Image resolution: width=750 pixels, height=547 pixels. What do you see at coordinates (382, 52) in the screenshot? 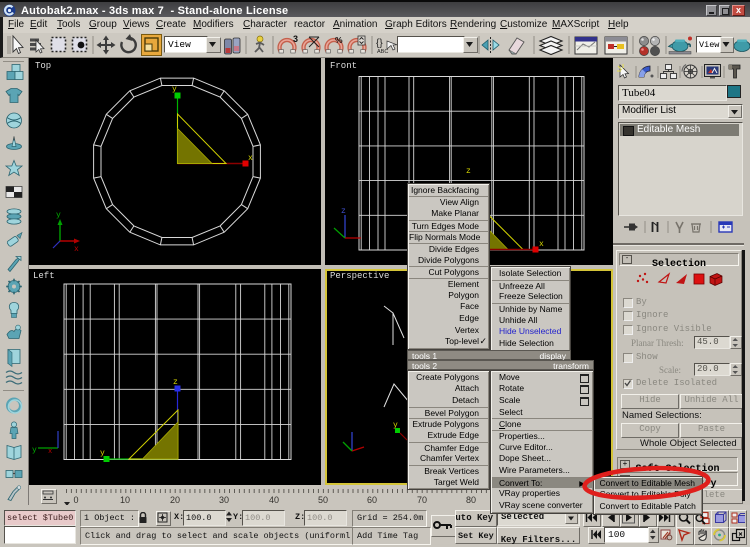
I see `svg-text: ABC` at bounding box center [382, 52].